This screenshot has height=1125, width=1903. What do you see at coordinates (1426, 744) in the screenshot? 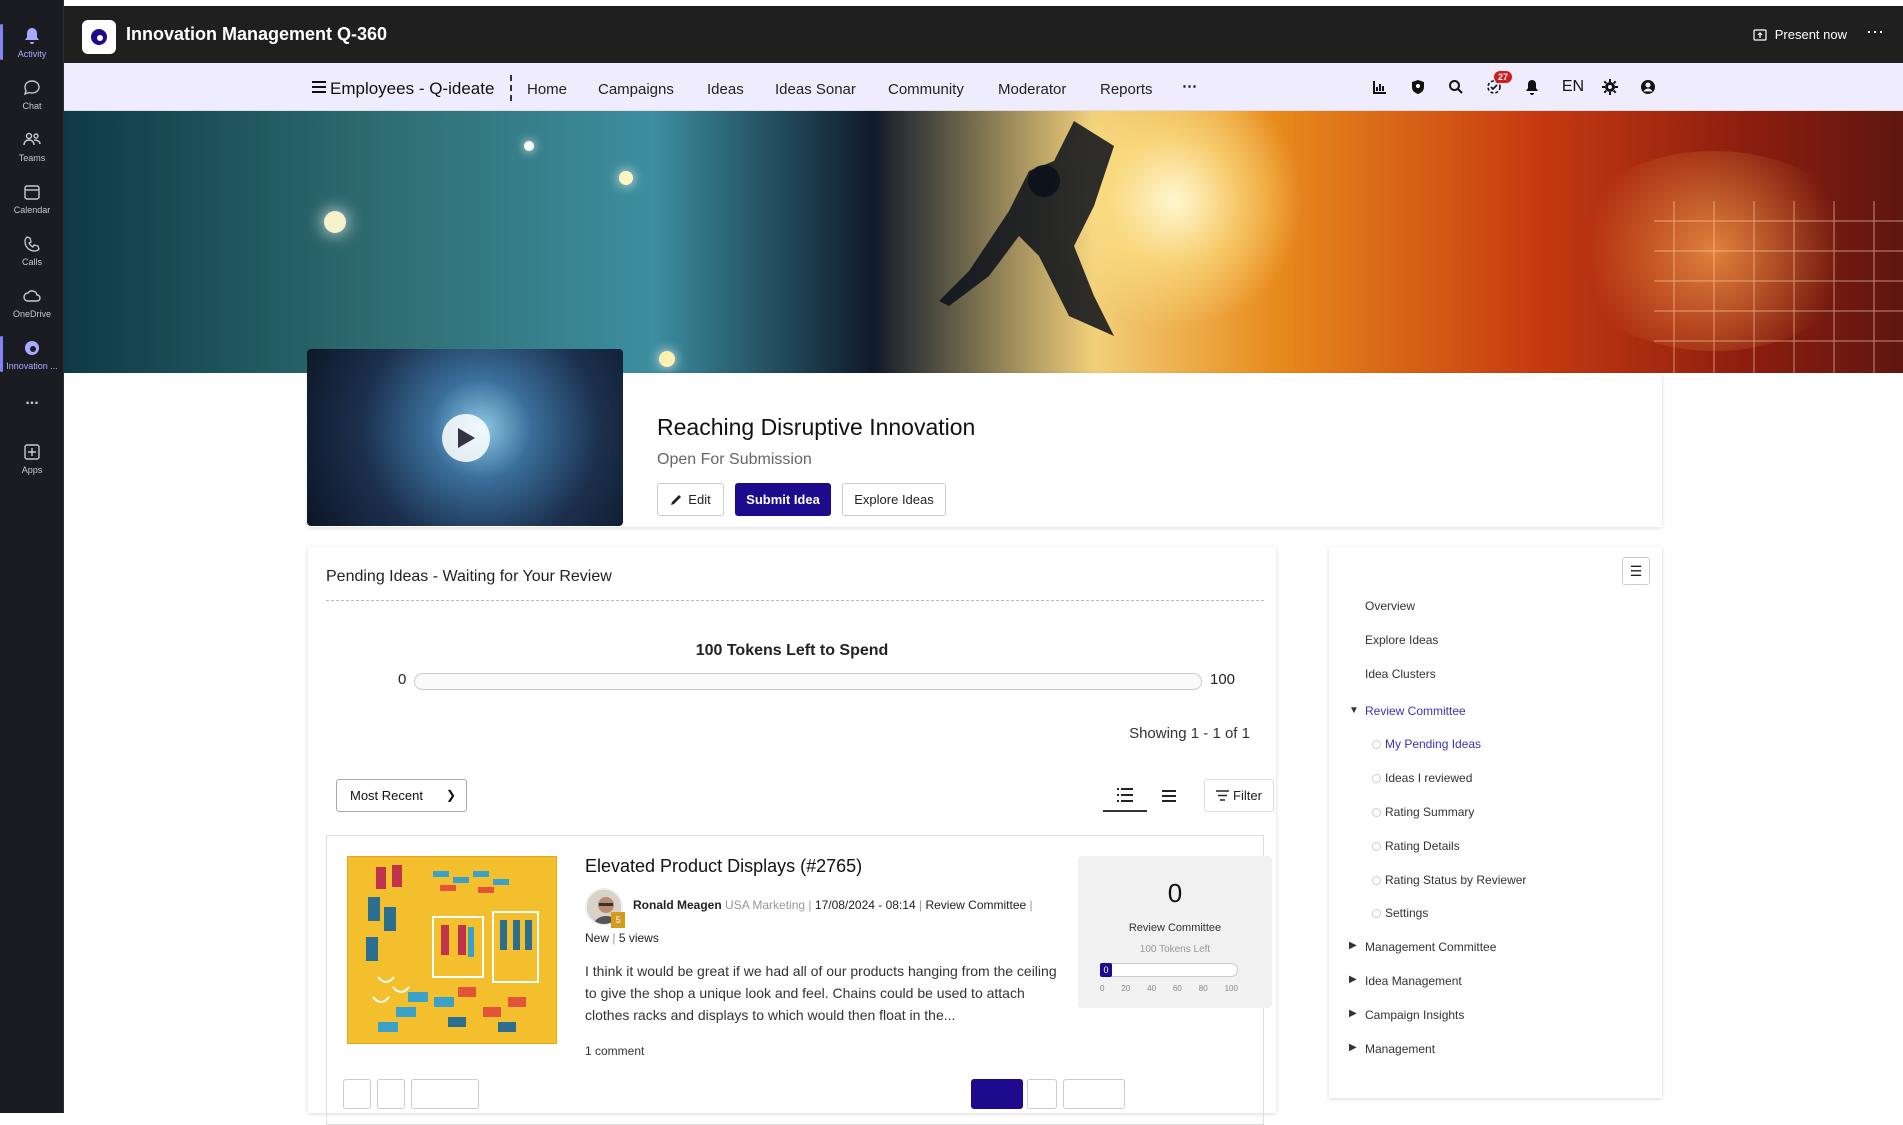
I see `sidebar-item-my-pending-ideas: My Pending Ideas` at bounding box center [1426, 744].